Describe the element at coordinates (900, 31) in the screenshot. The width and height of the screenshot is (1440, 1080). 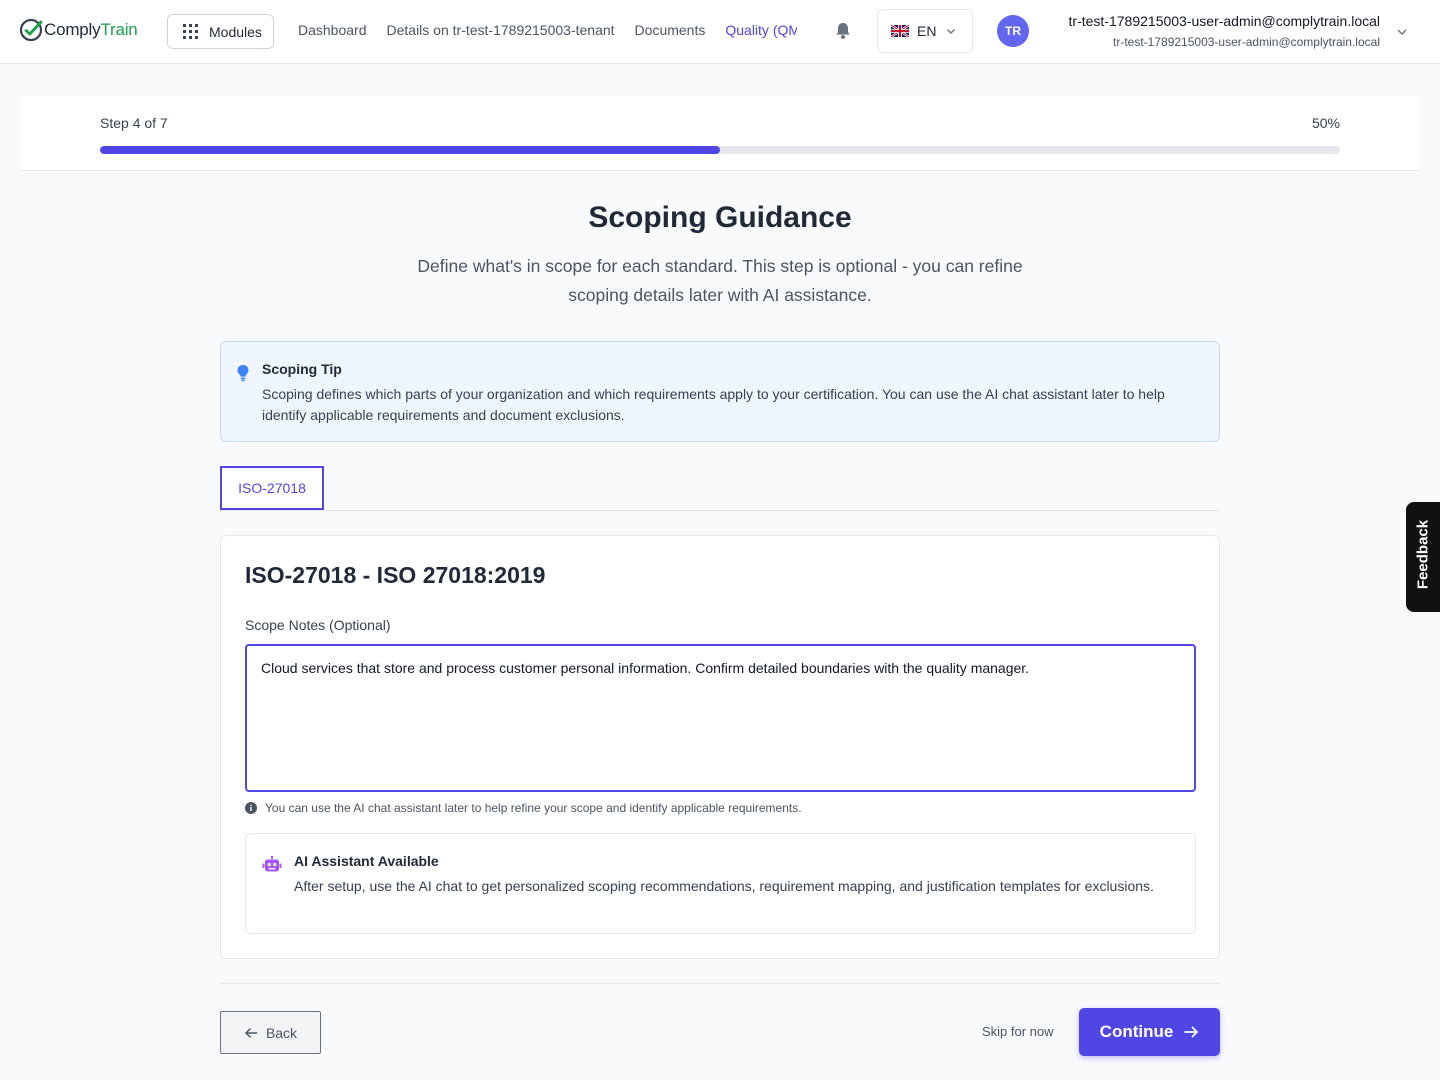
I see `uk-flag-icon` at that location.